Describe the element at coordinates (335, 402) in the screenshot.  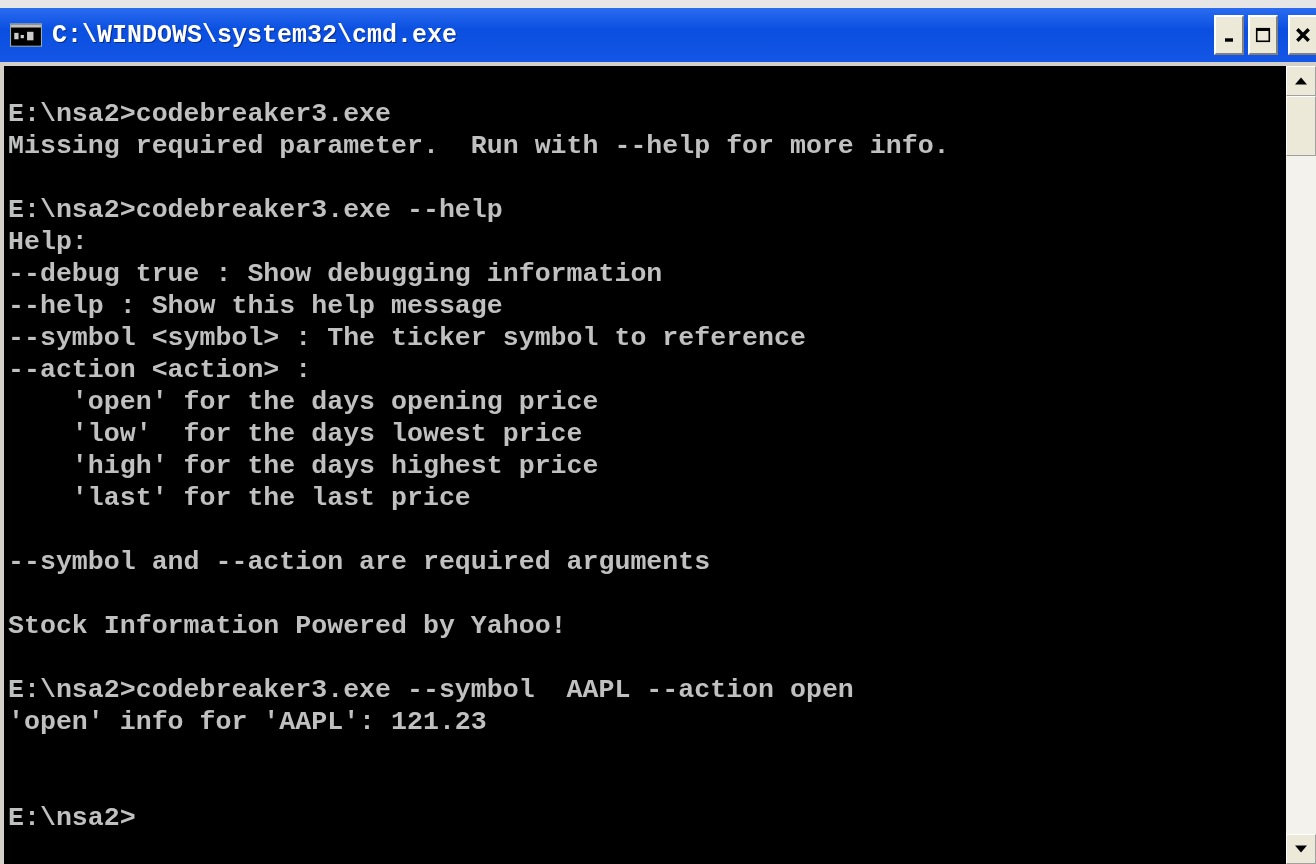
I see `console-line: 'open' for the days opening price` at that location.